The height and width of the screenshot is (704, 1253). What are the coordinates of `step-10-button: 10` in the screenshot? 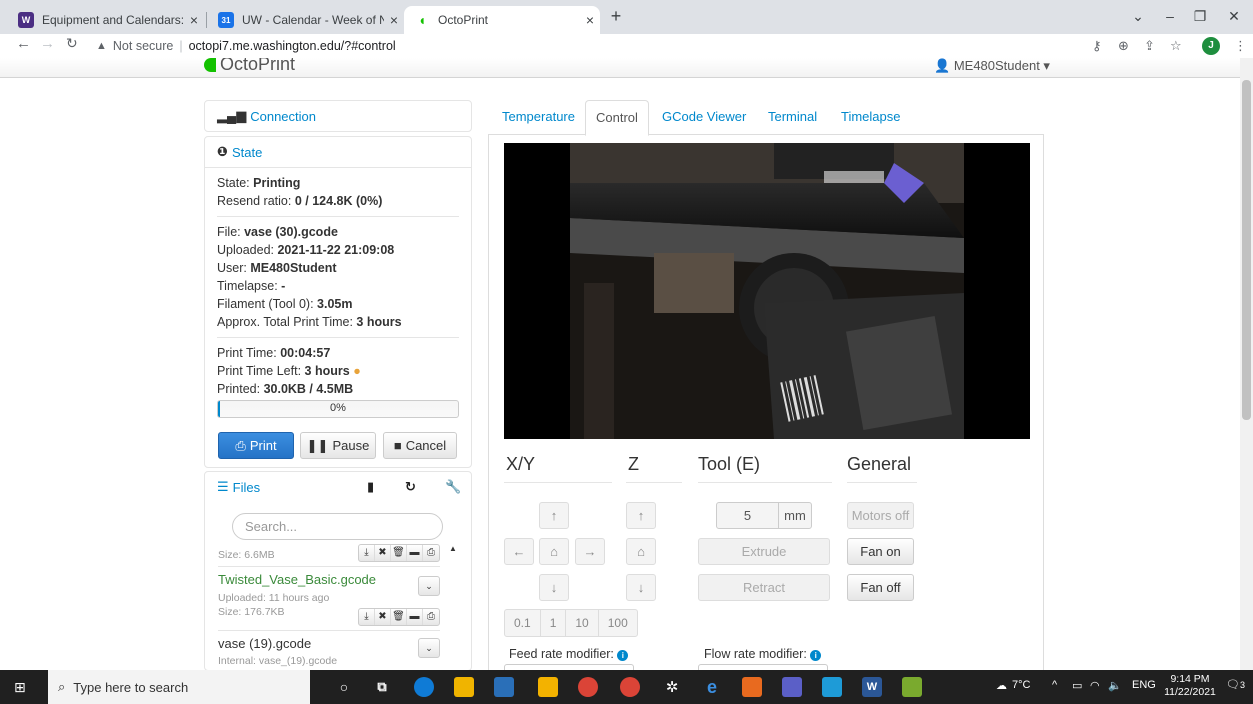 It's located at (582, 623).